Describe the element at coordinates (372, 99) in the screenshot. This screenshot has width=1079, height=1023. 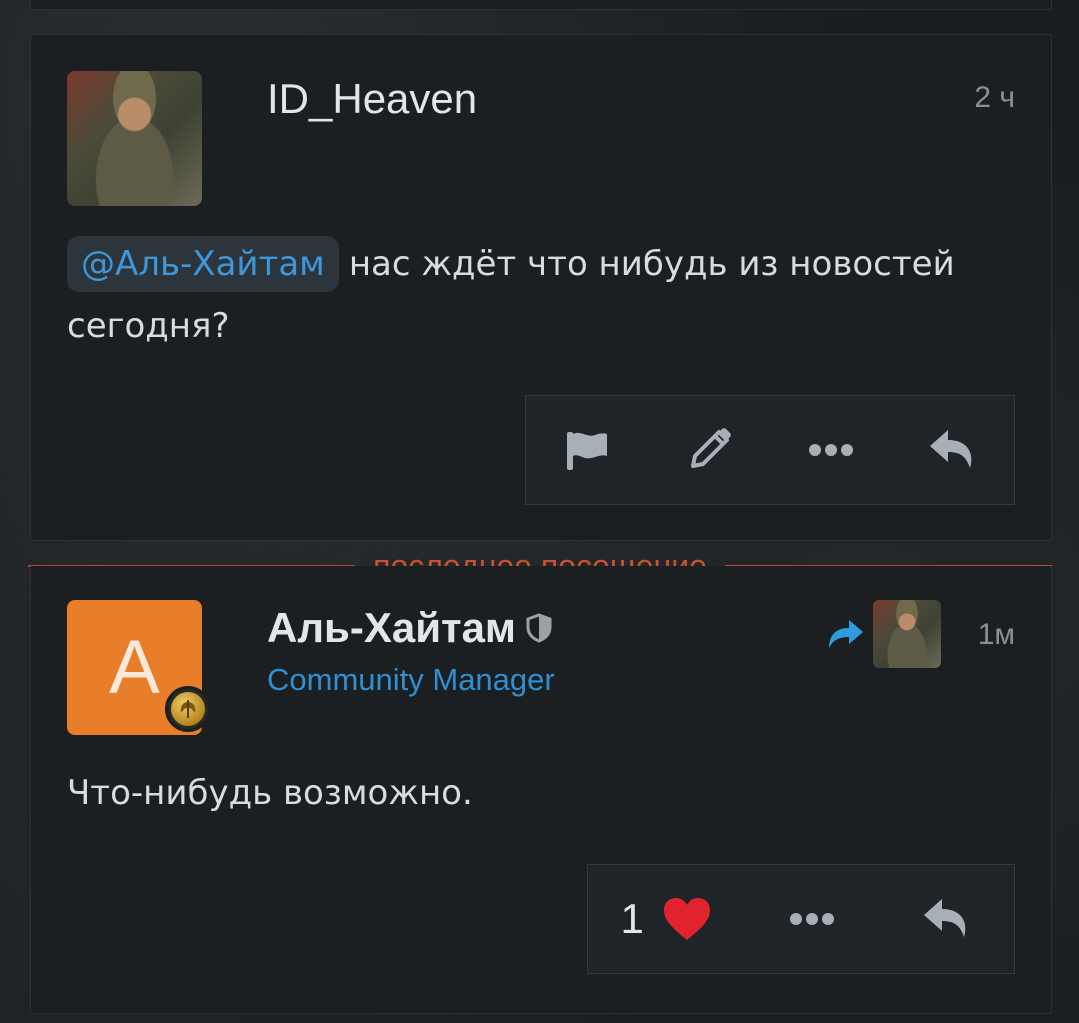
I see `post-author: ID_Heaven` at that location.